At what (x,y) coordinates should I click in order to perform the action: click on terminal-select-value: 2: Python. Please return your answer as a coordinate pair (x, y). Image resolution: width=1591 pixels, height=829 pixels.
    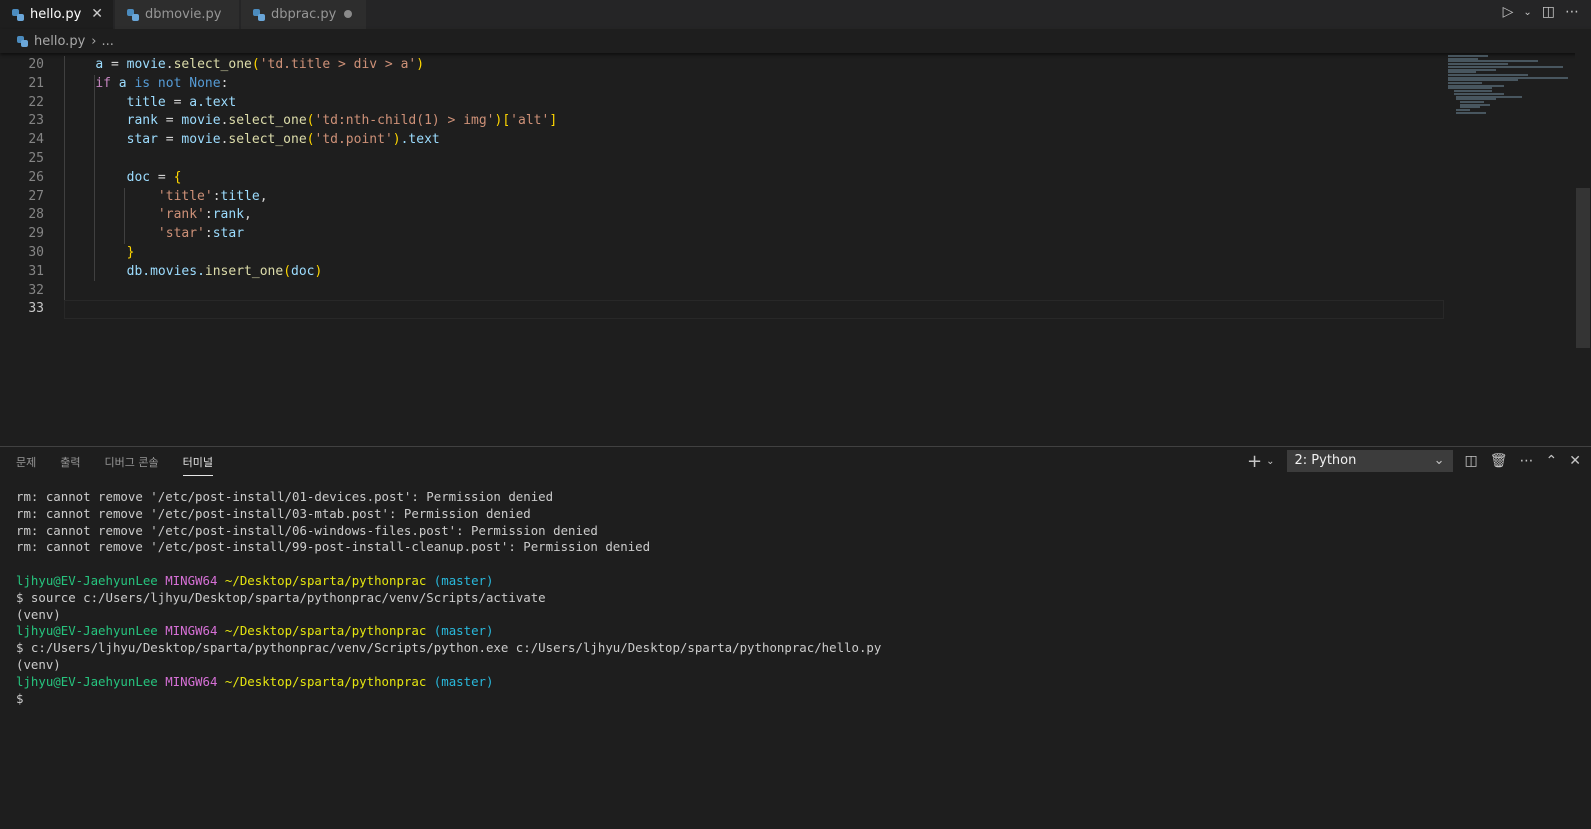
    Looking at the image, I should click on (1325, 460).